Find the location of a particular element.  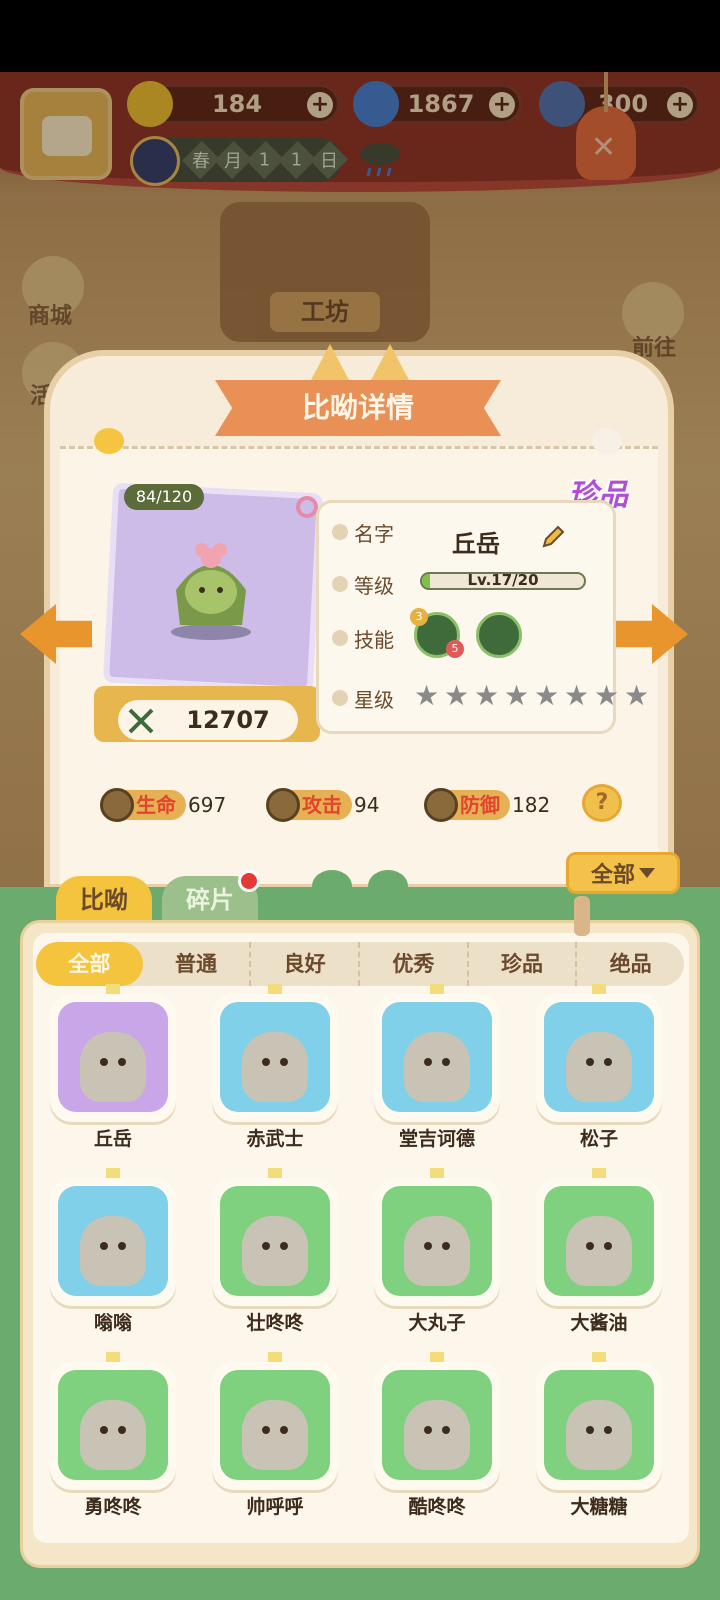

pencil-icon is located at coordinates (553, 537).